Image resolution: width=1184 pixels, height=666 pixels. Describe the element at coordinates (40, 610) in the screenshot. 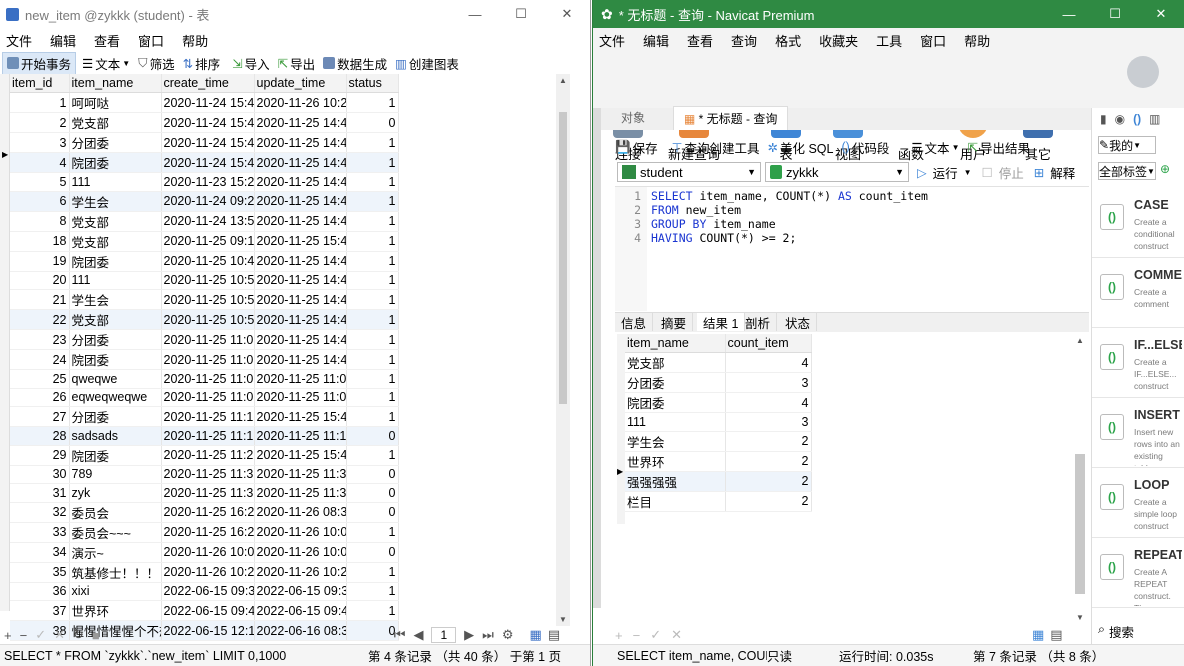

I see `table-cell: 37` at that location.